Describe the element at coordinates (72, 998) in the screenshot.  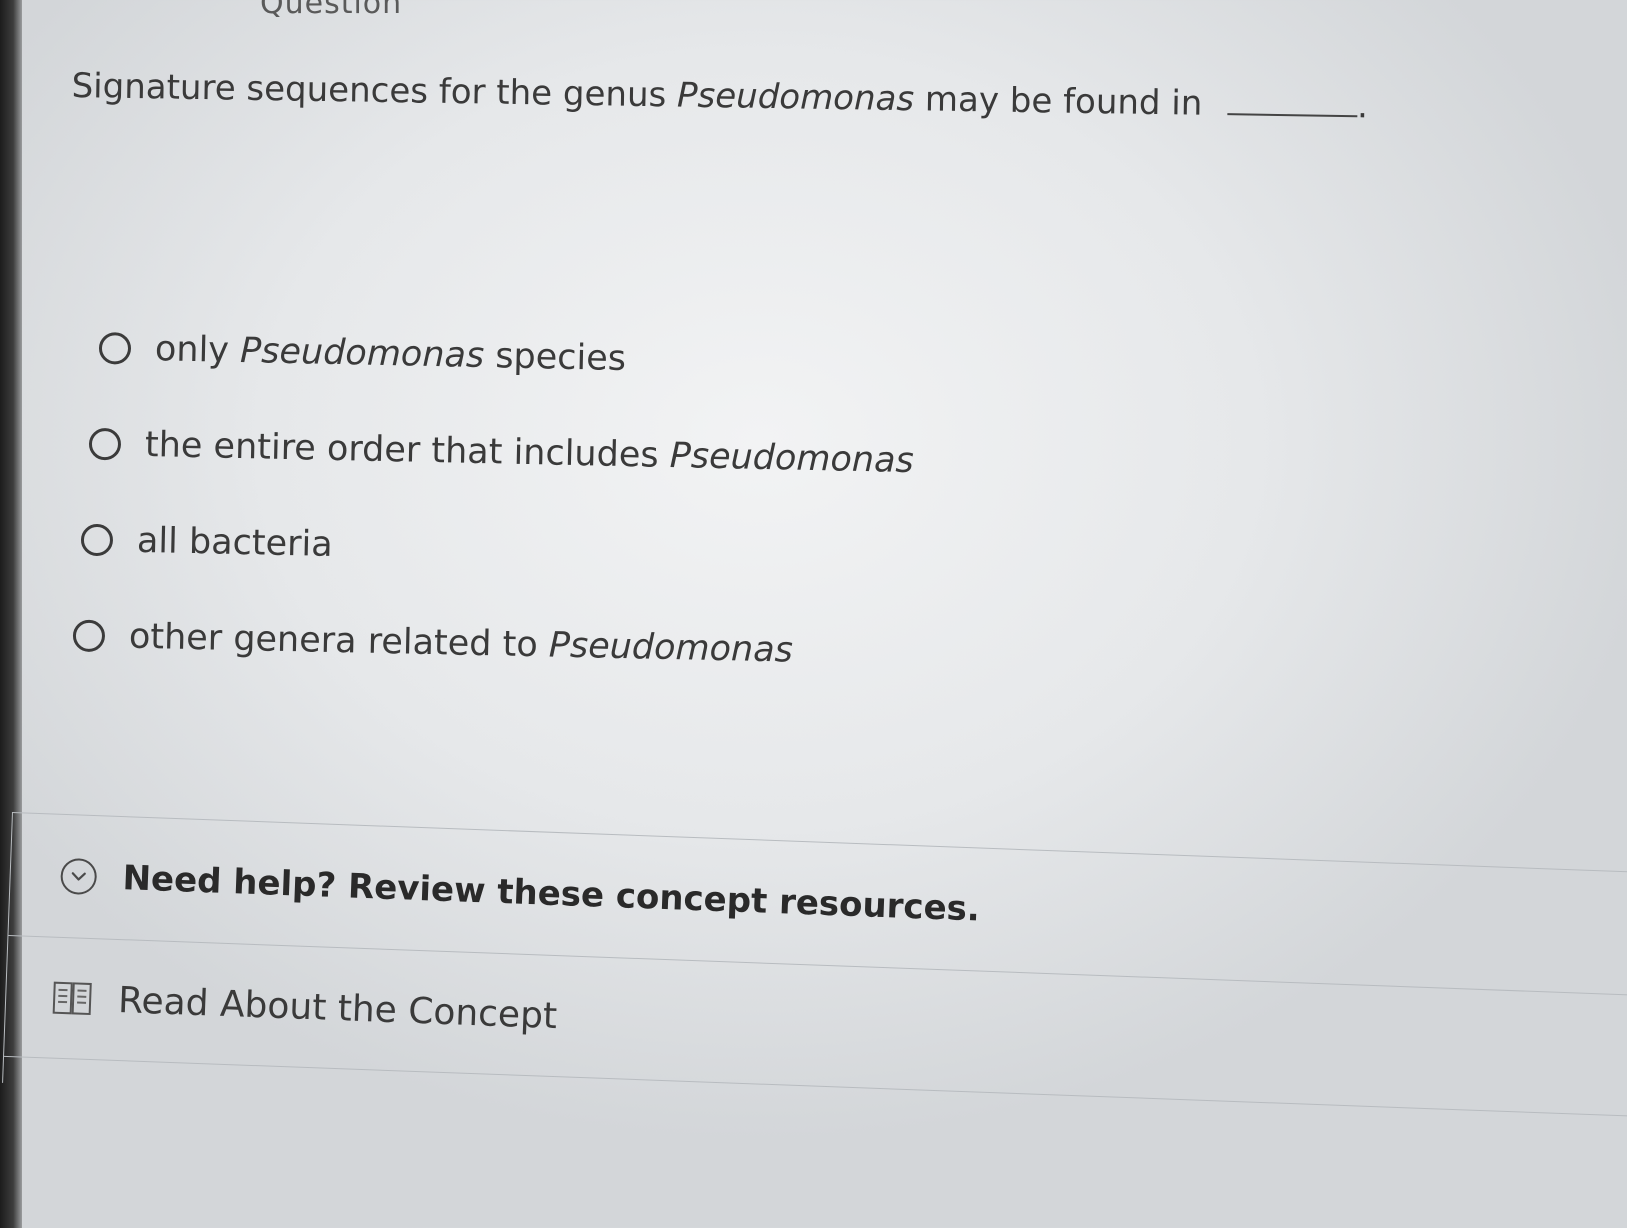
I see `book-icon` at that location.